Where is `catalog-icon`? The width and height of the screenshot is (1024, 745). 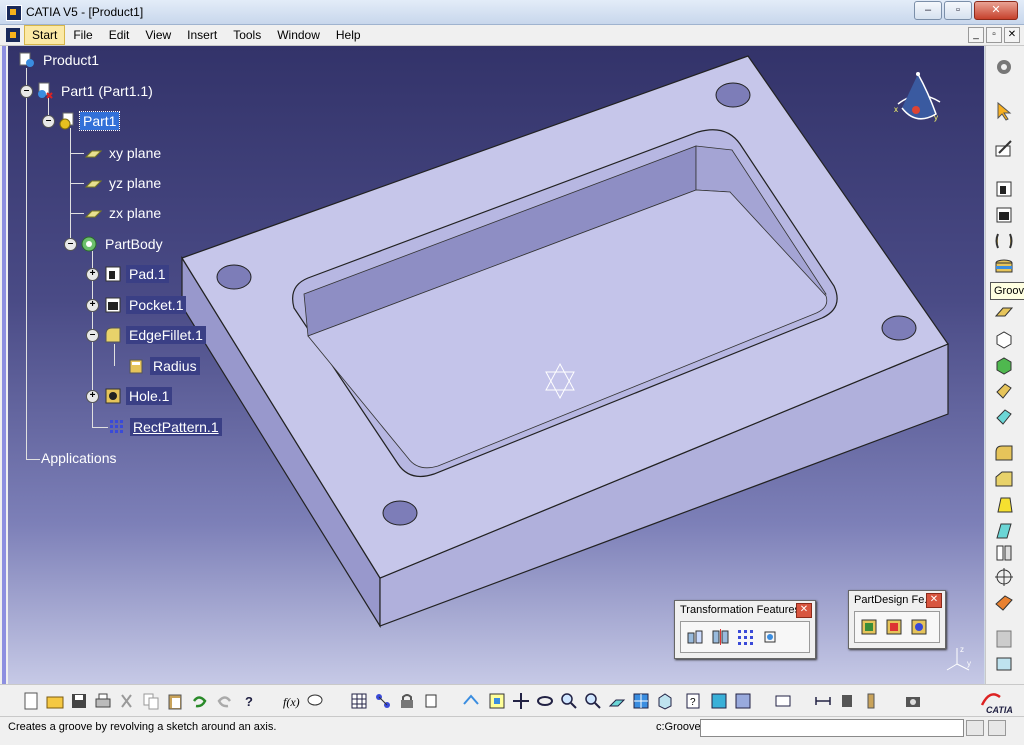
catalog-icon is located at coordinates (383, 701).